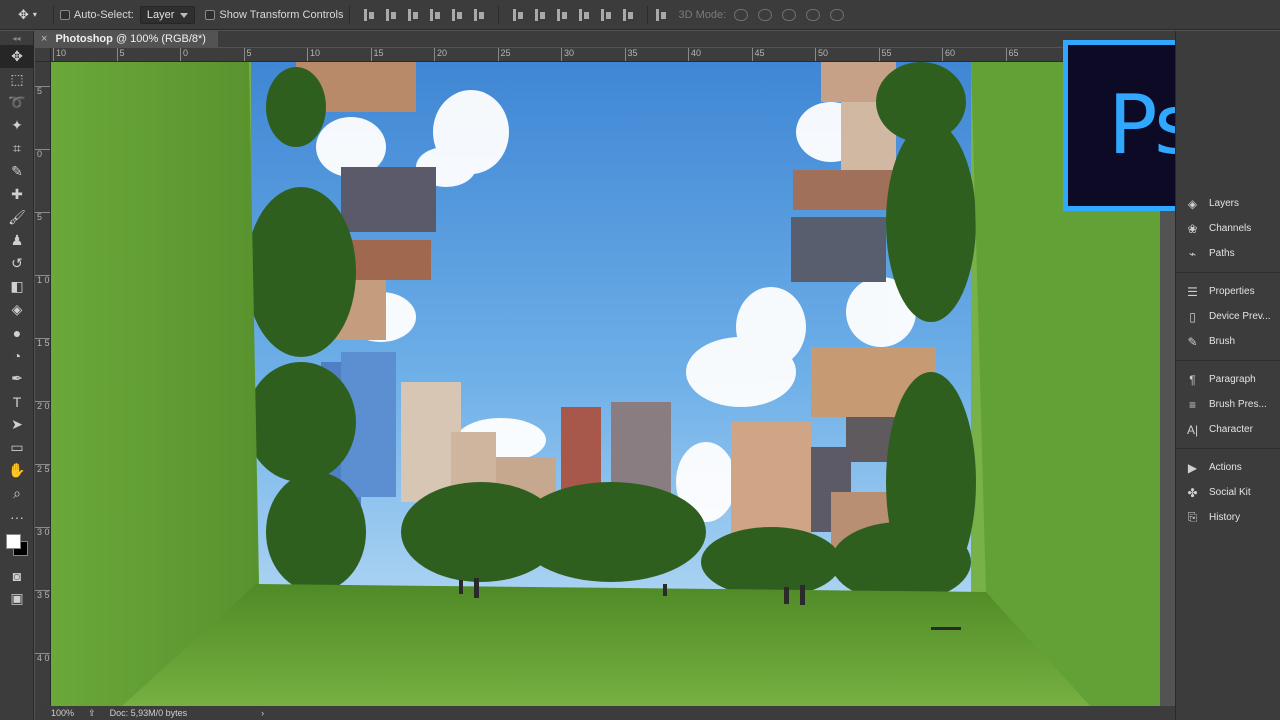  Describe the element at coordinates (369, 15) in the screenshot. I see `align-top-icon` at that location.